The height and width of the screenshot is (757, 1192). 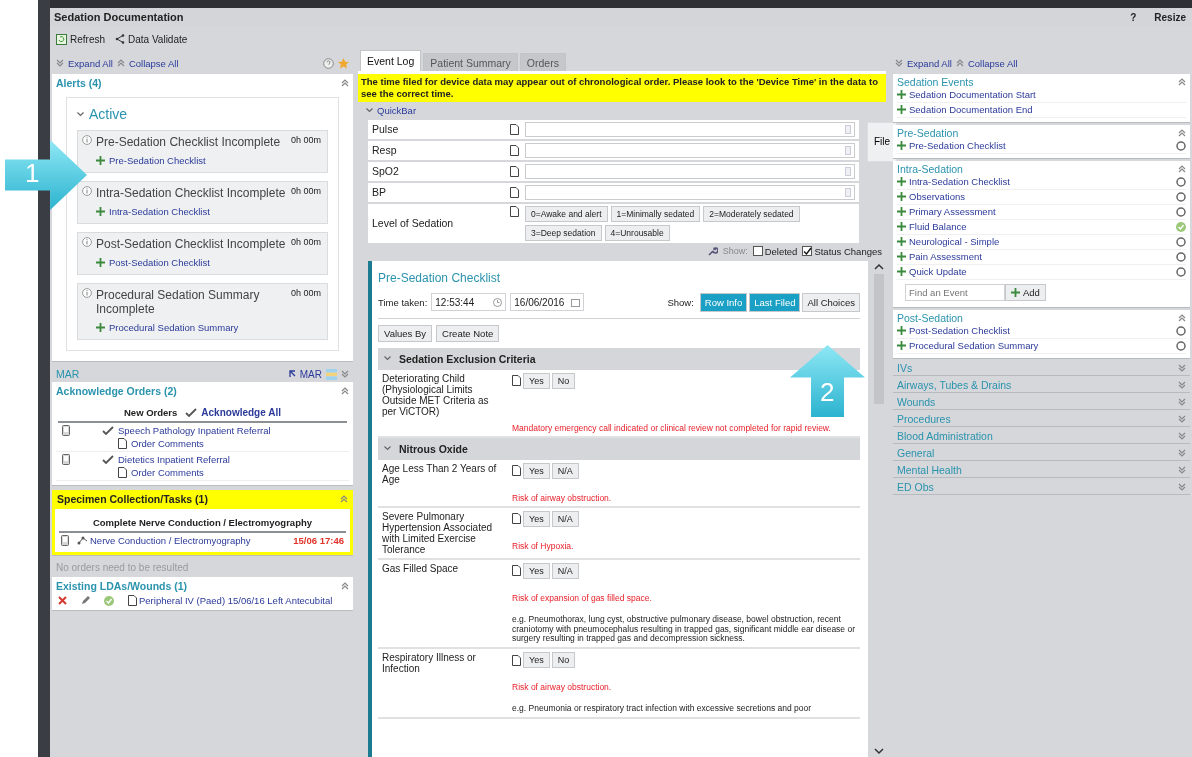 I want to click on help-button: ?, so click(x=1133, y=17).